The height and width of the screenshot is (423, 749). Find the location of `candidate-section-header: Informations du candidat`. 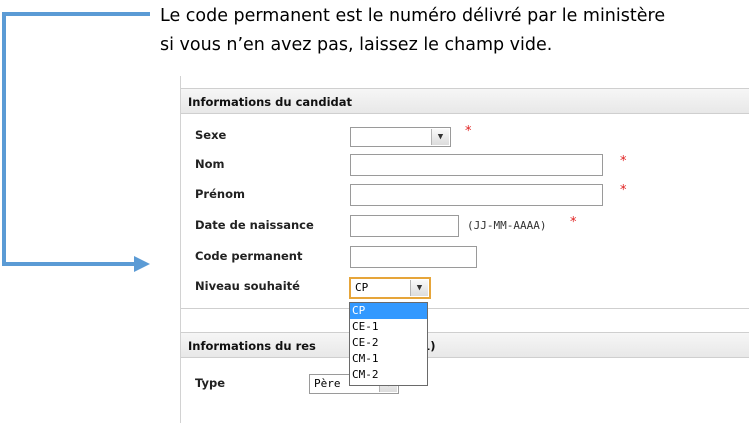

candidate-section-header: Informations du candidat is located at coordinates (465, 101).